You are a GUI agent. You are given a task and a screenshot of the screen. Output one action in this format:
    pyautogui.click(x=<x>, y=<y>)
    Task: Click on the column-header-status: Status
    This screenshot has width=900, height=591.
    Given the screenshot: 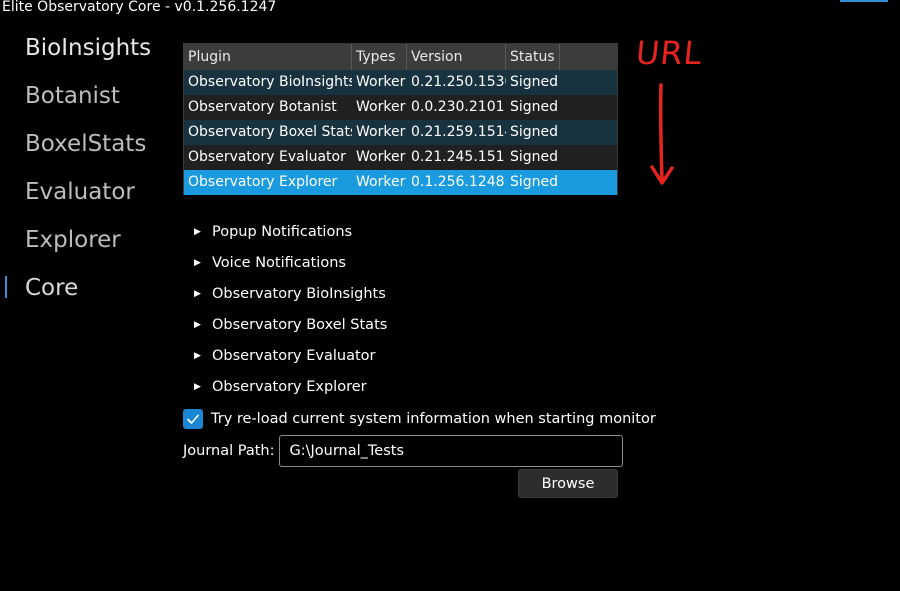 What is the action you would take?
    pyautogui.click(x=533, y=57)
    